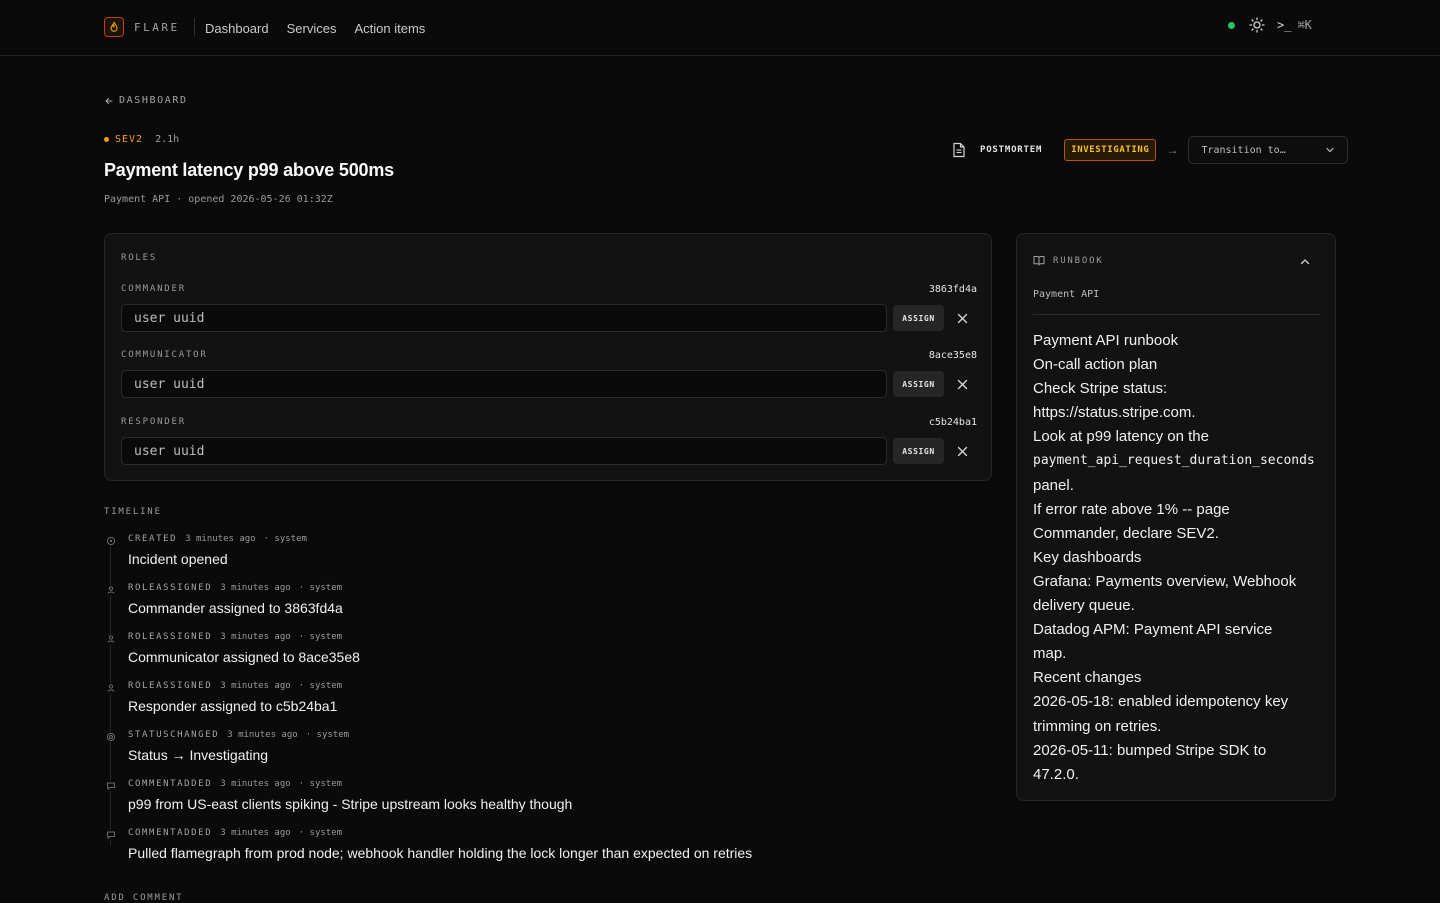  What do you see at coordinates (1330, 150) in the screenshot?
I see `chevron-down-icon` at bounding box center [1330, 150].